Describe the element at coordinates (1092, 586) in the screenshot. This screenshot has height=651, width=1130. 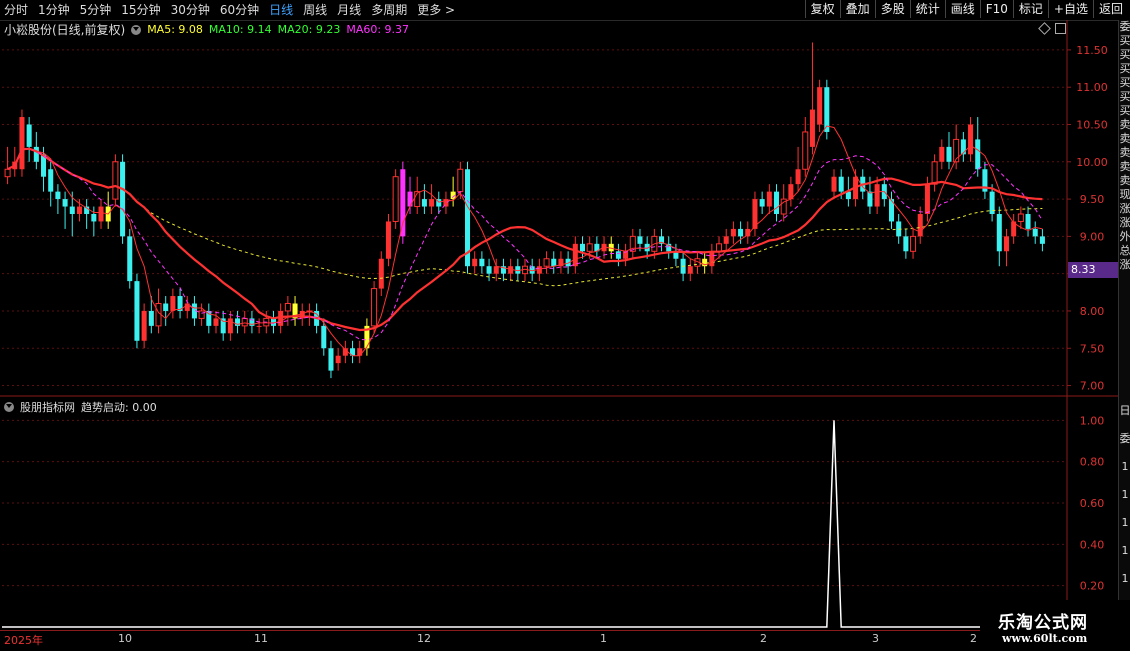
I see `indicator-tick-label: 0.20` at that location.